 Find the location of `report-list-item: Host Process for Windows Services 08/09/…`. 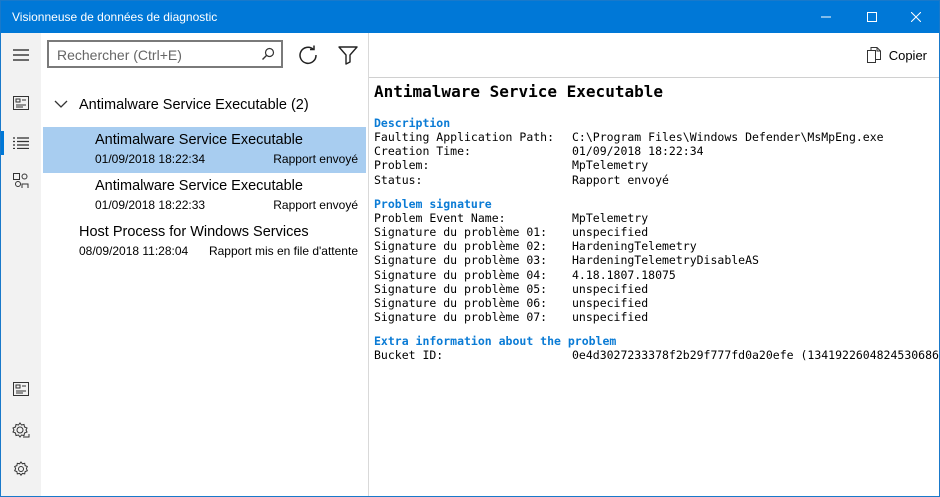

report-list-item: Host Process for Windows Services 08/09/… is located at coordinates (204, 242).